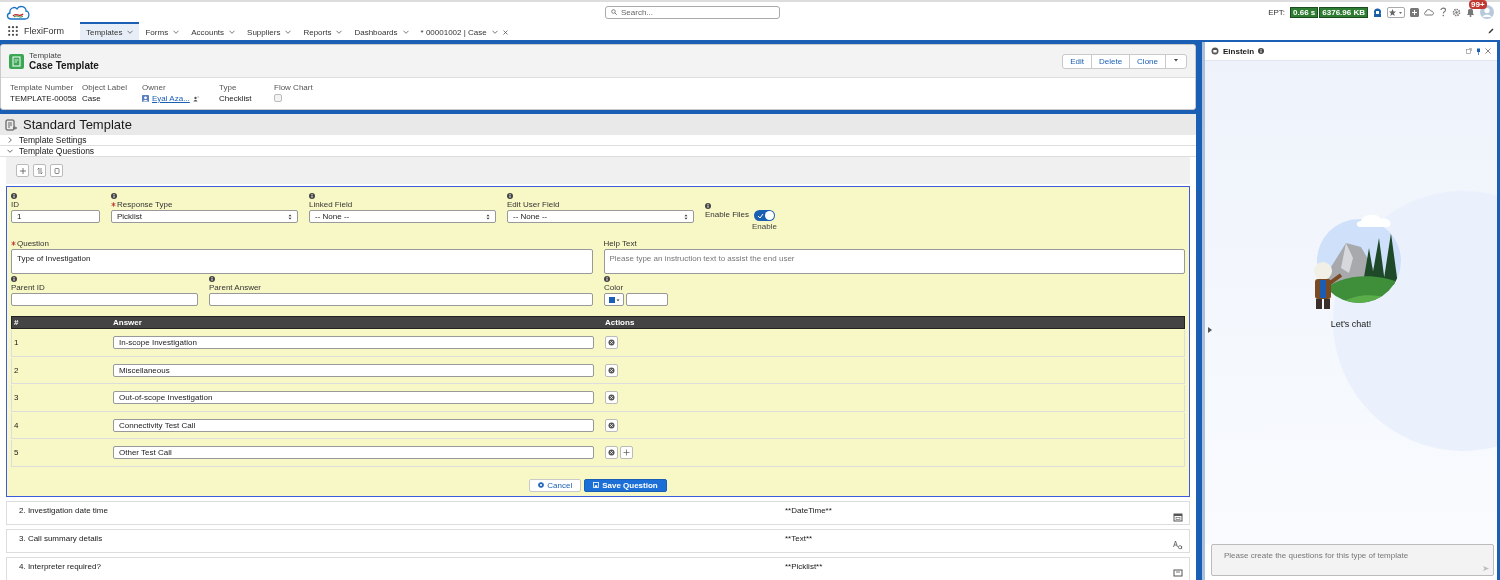  Describe the element at coordinates (353, 425) in the screenshot. I see `answer-field: Connectivity Test Call` at that location.